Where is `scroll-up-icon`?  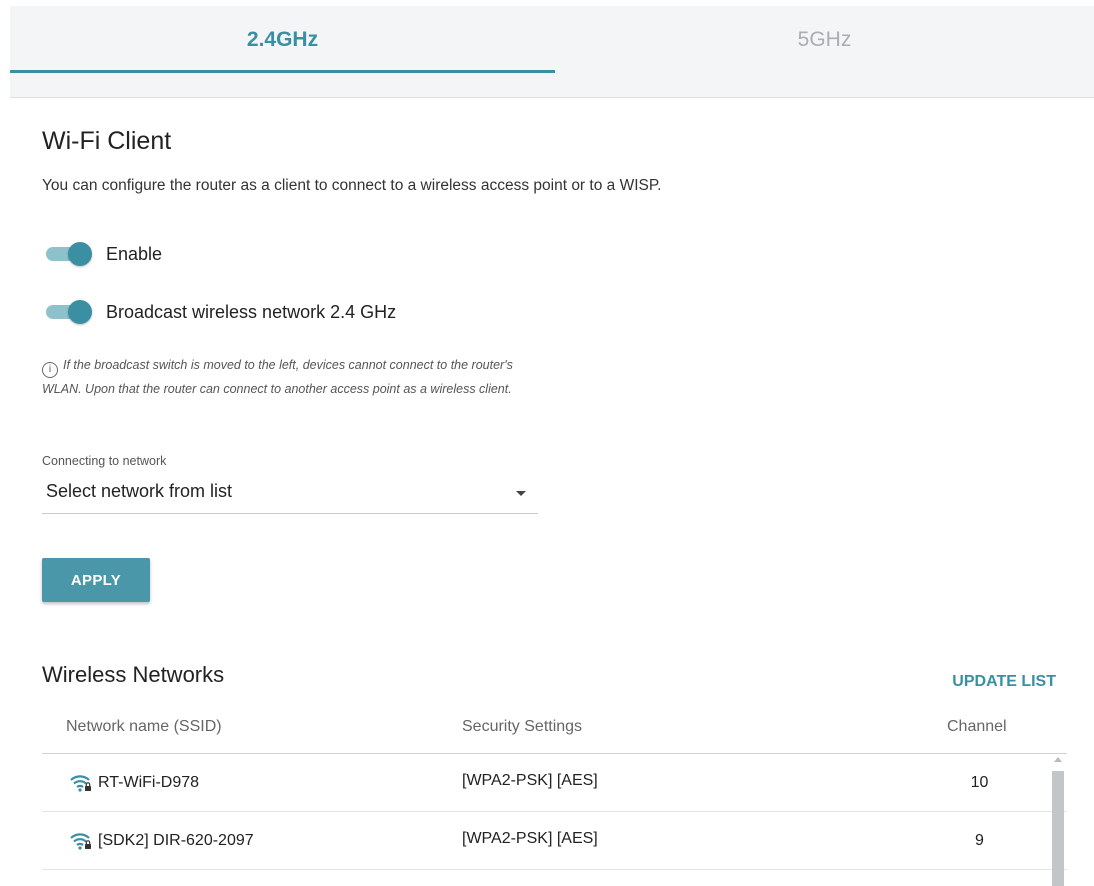 scroll-up-icon is located at coordinates (1058, 759).